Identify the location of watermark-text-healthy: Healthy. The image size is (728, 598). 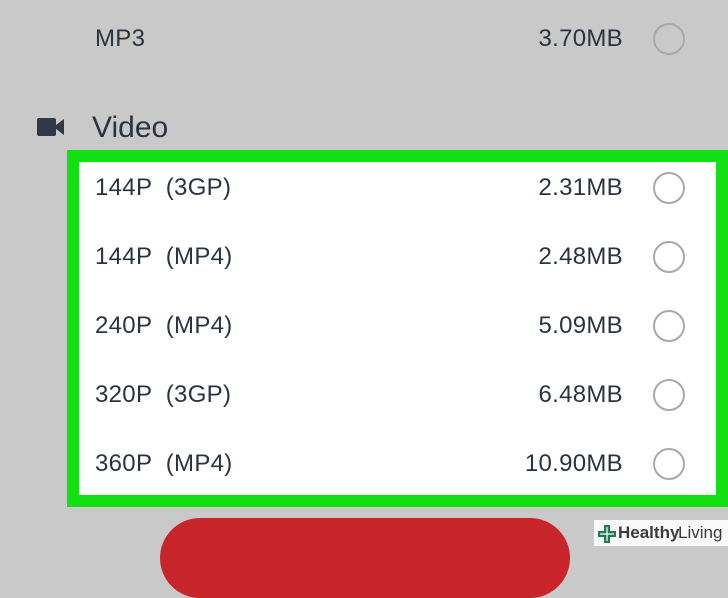
(649, 532).